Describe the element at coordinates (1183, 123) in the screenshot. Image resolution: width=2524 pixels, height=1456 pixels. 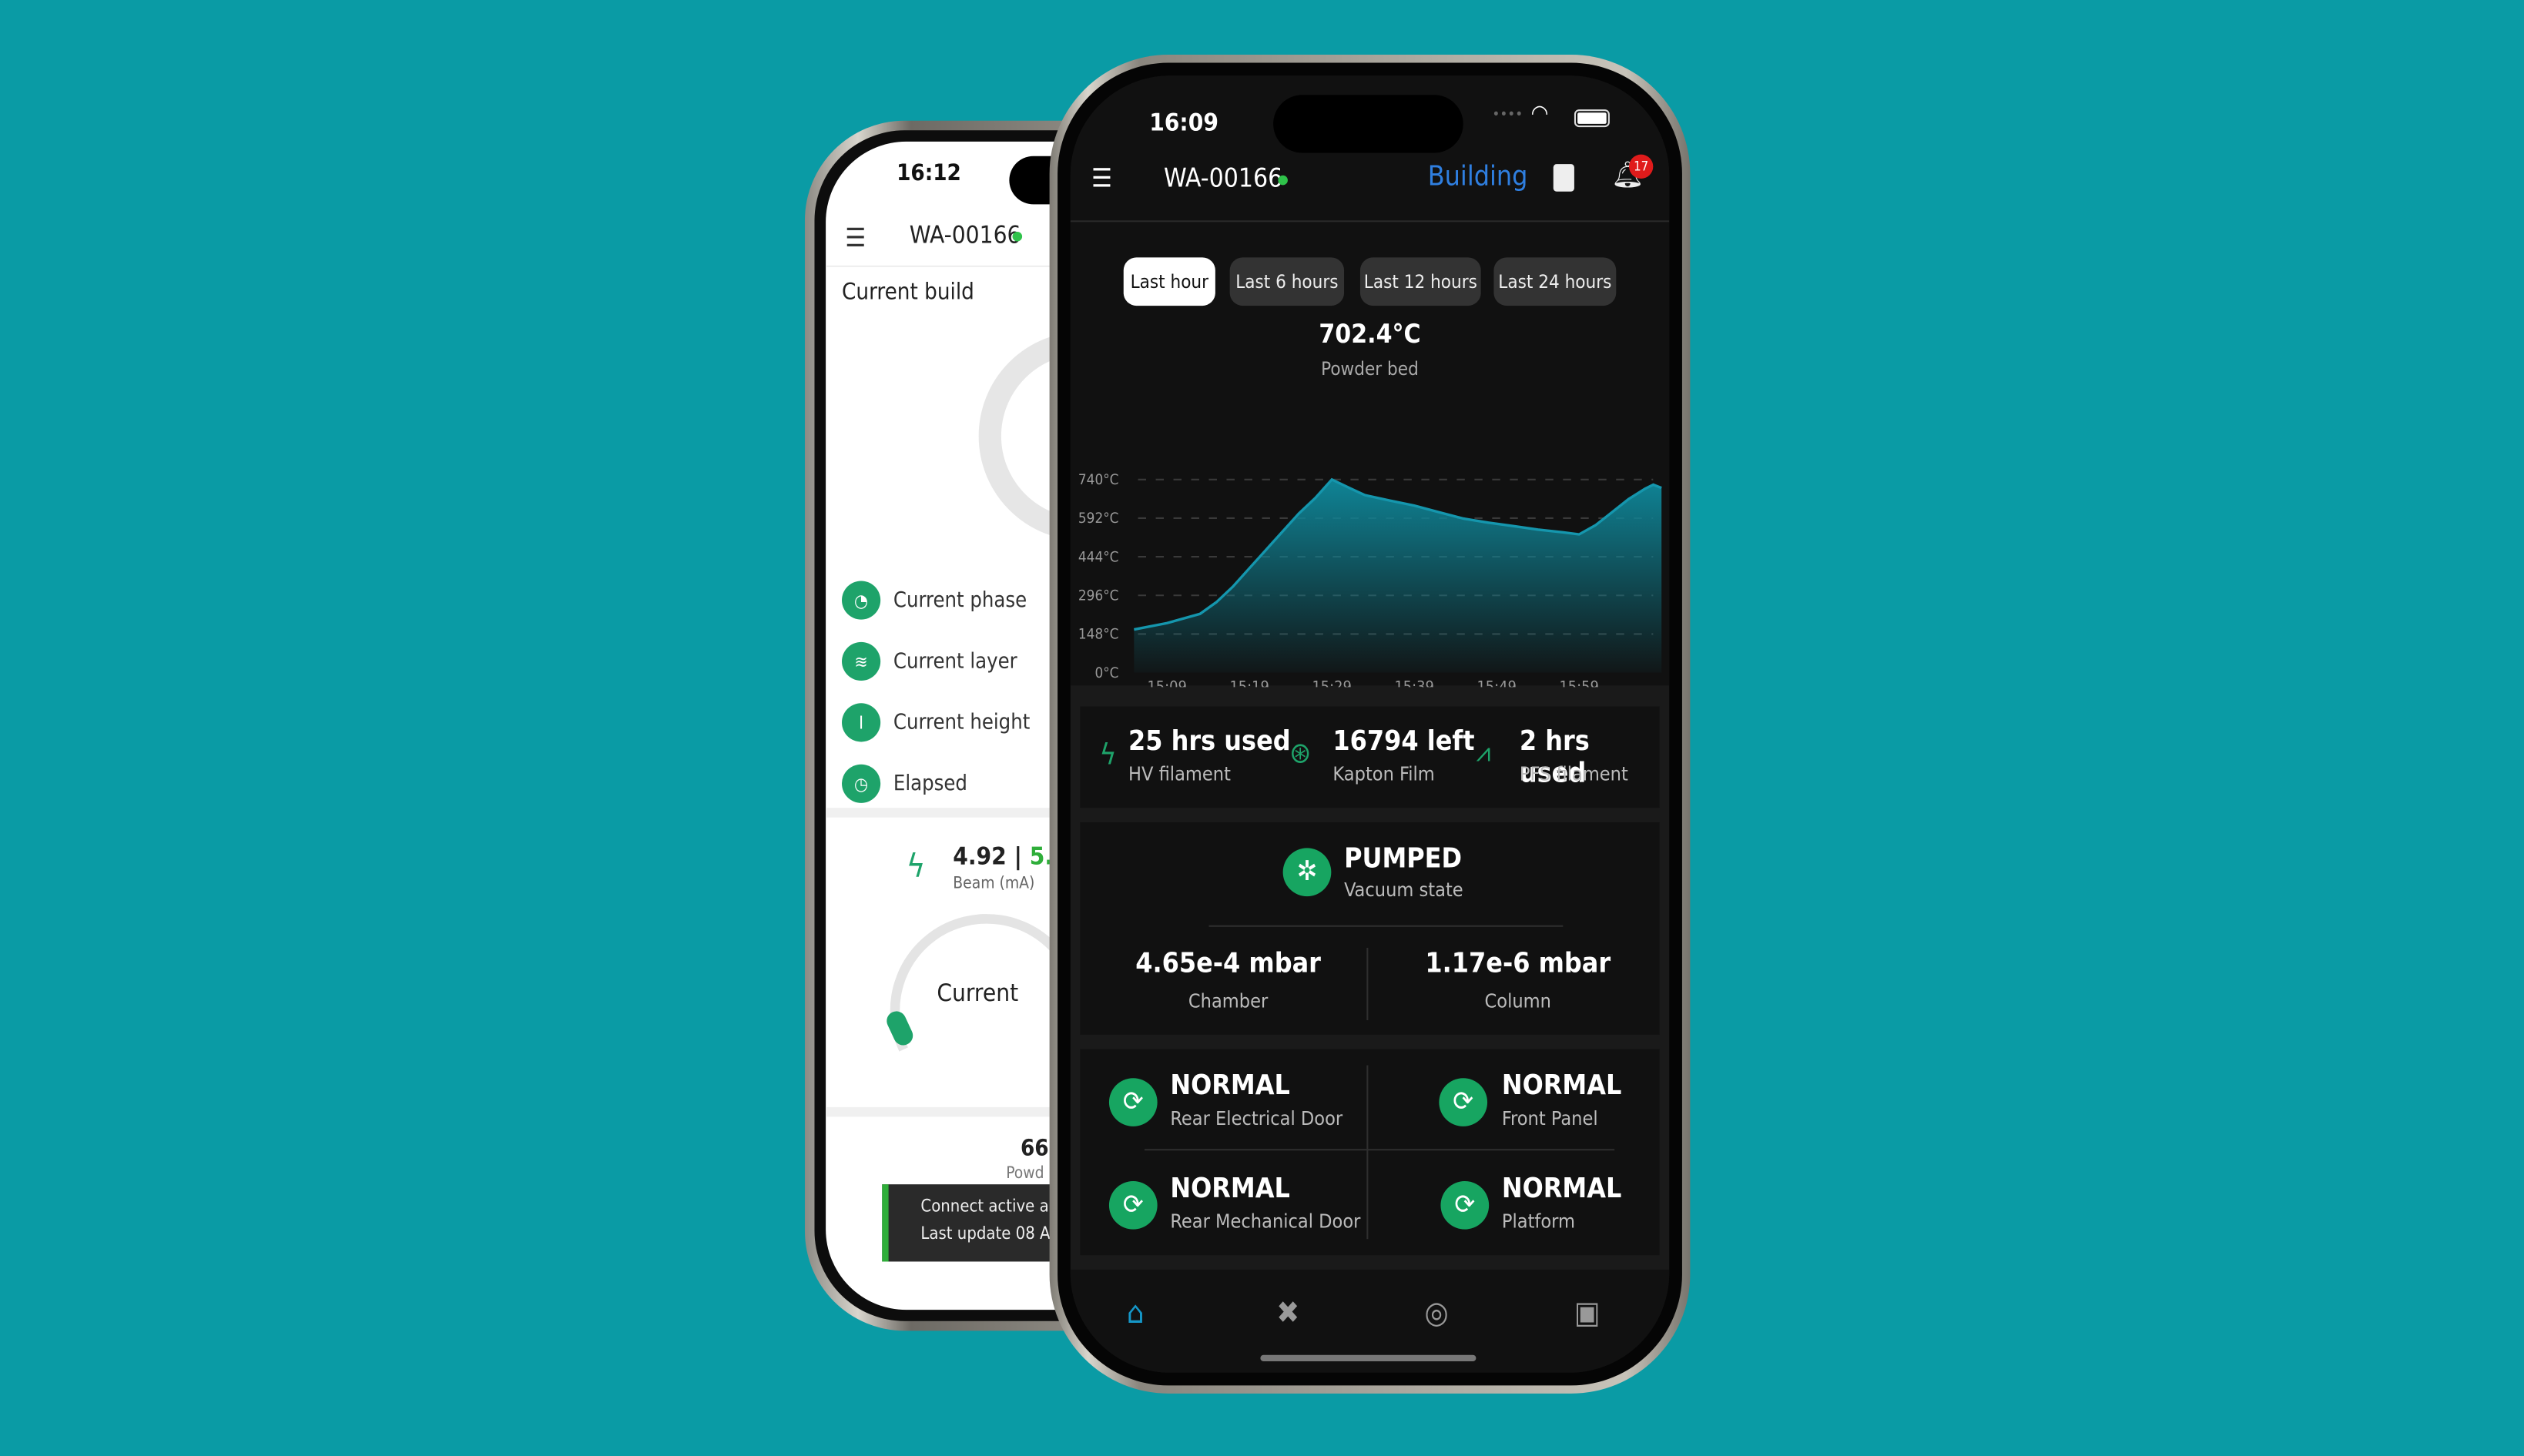
I see `status-time: 16:09` at that location.